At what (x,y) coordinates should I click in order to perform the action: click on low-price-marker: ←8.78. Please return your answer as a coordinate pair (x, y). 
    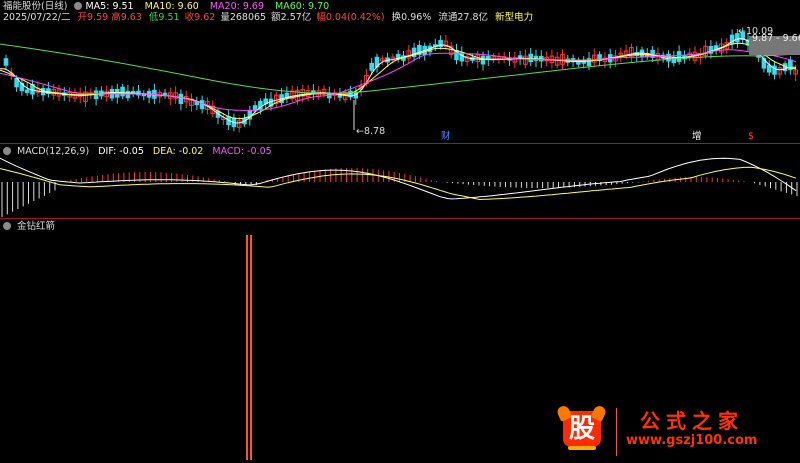
    Looking at the image, I should click on (371, 131).